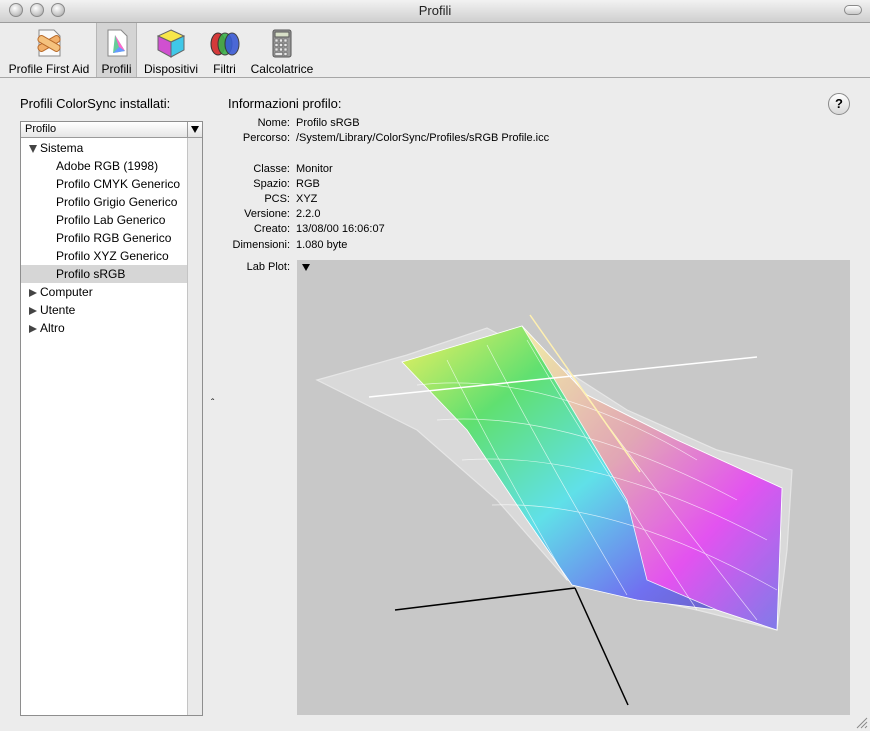  I want to click on tree-group-computer: Computer, so click(108, 292).